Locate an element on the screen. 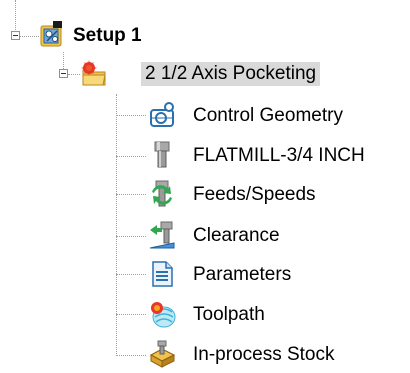  toolpath-label: Toolpath is located at coordinates (229, 315).